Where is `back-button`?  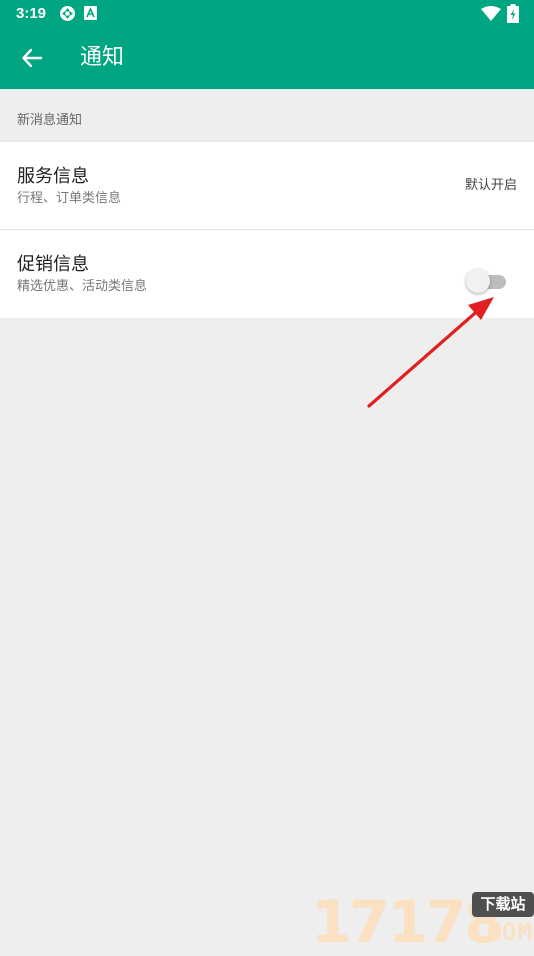
back-button is located at coordinates (32, 58).